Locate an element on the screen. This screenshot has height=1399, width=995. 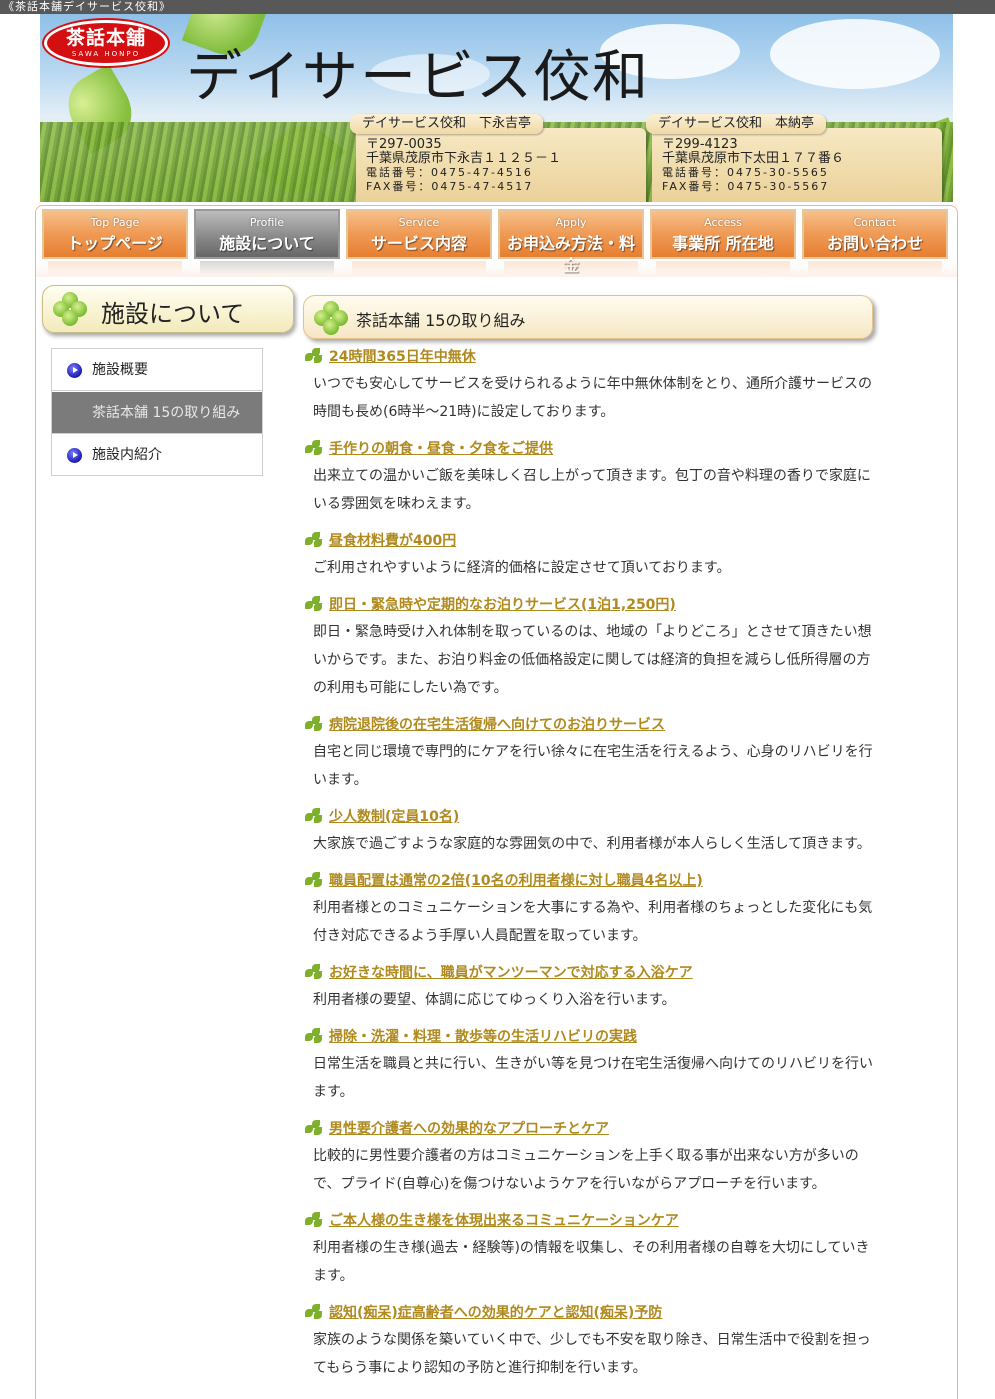
office-postal: 〒299-4123 is located at coordinates (700, 144).